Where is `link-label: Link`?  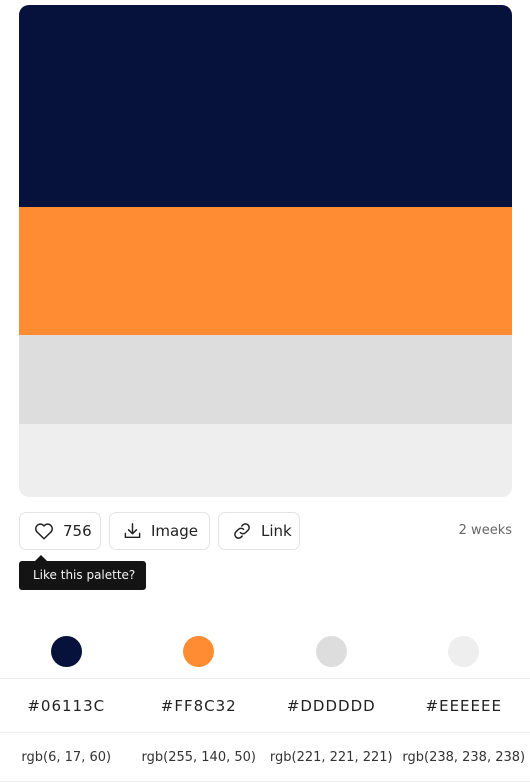 link-label: Link is located at coordinates (276, 531).